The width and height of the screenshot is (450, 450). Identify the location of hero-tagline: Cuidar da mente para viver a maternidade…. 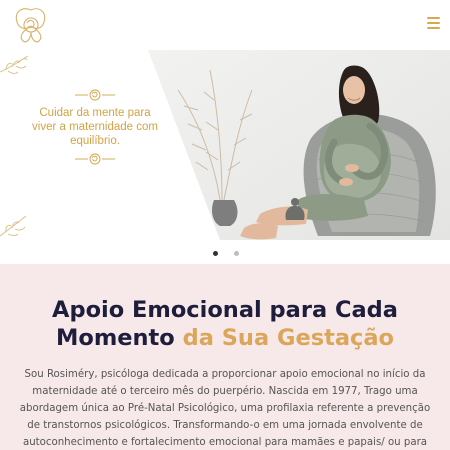
(95, 127).